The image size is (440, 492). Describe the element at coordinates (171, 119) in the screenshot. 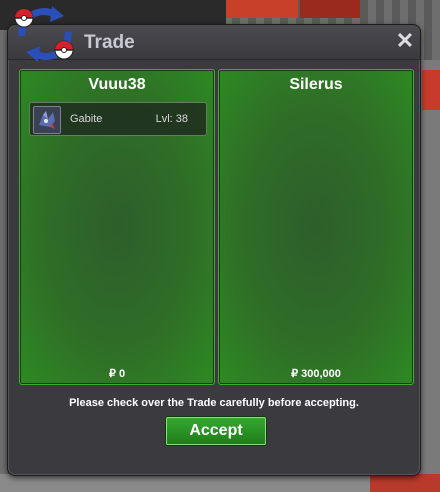

I see `item-level: Lvl: 38` at that location.